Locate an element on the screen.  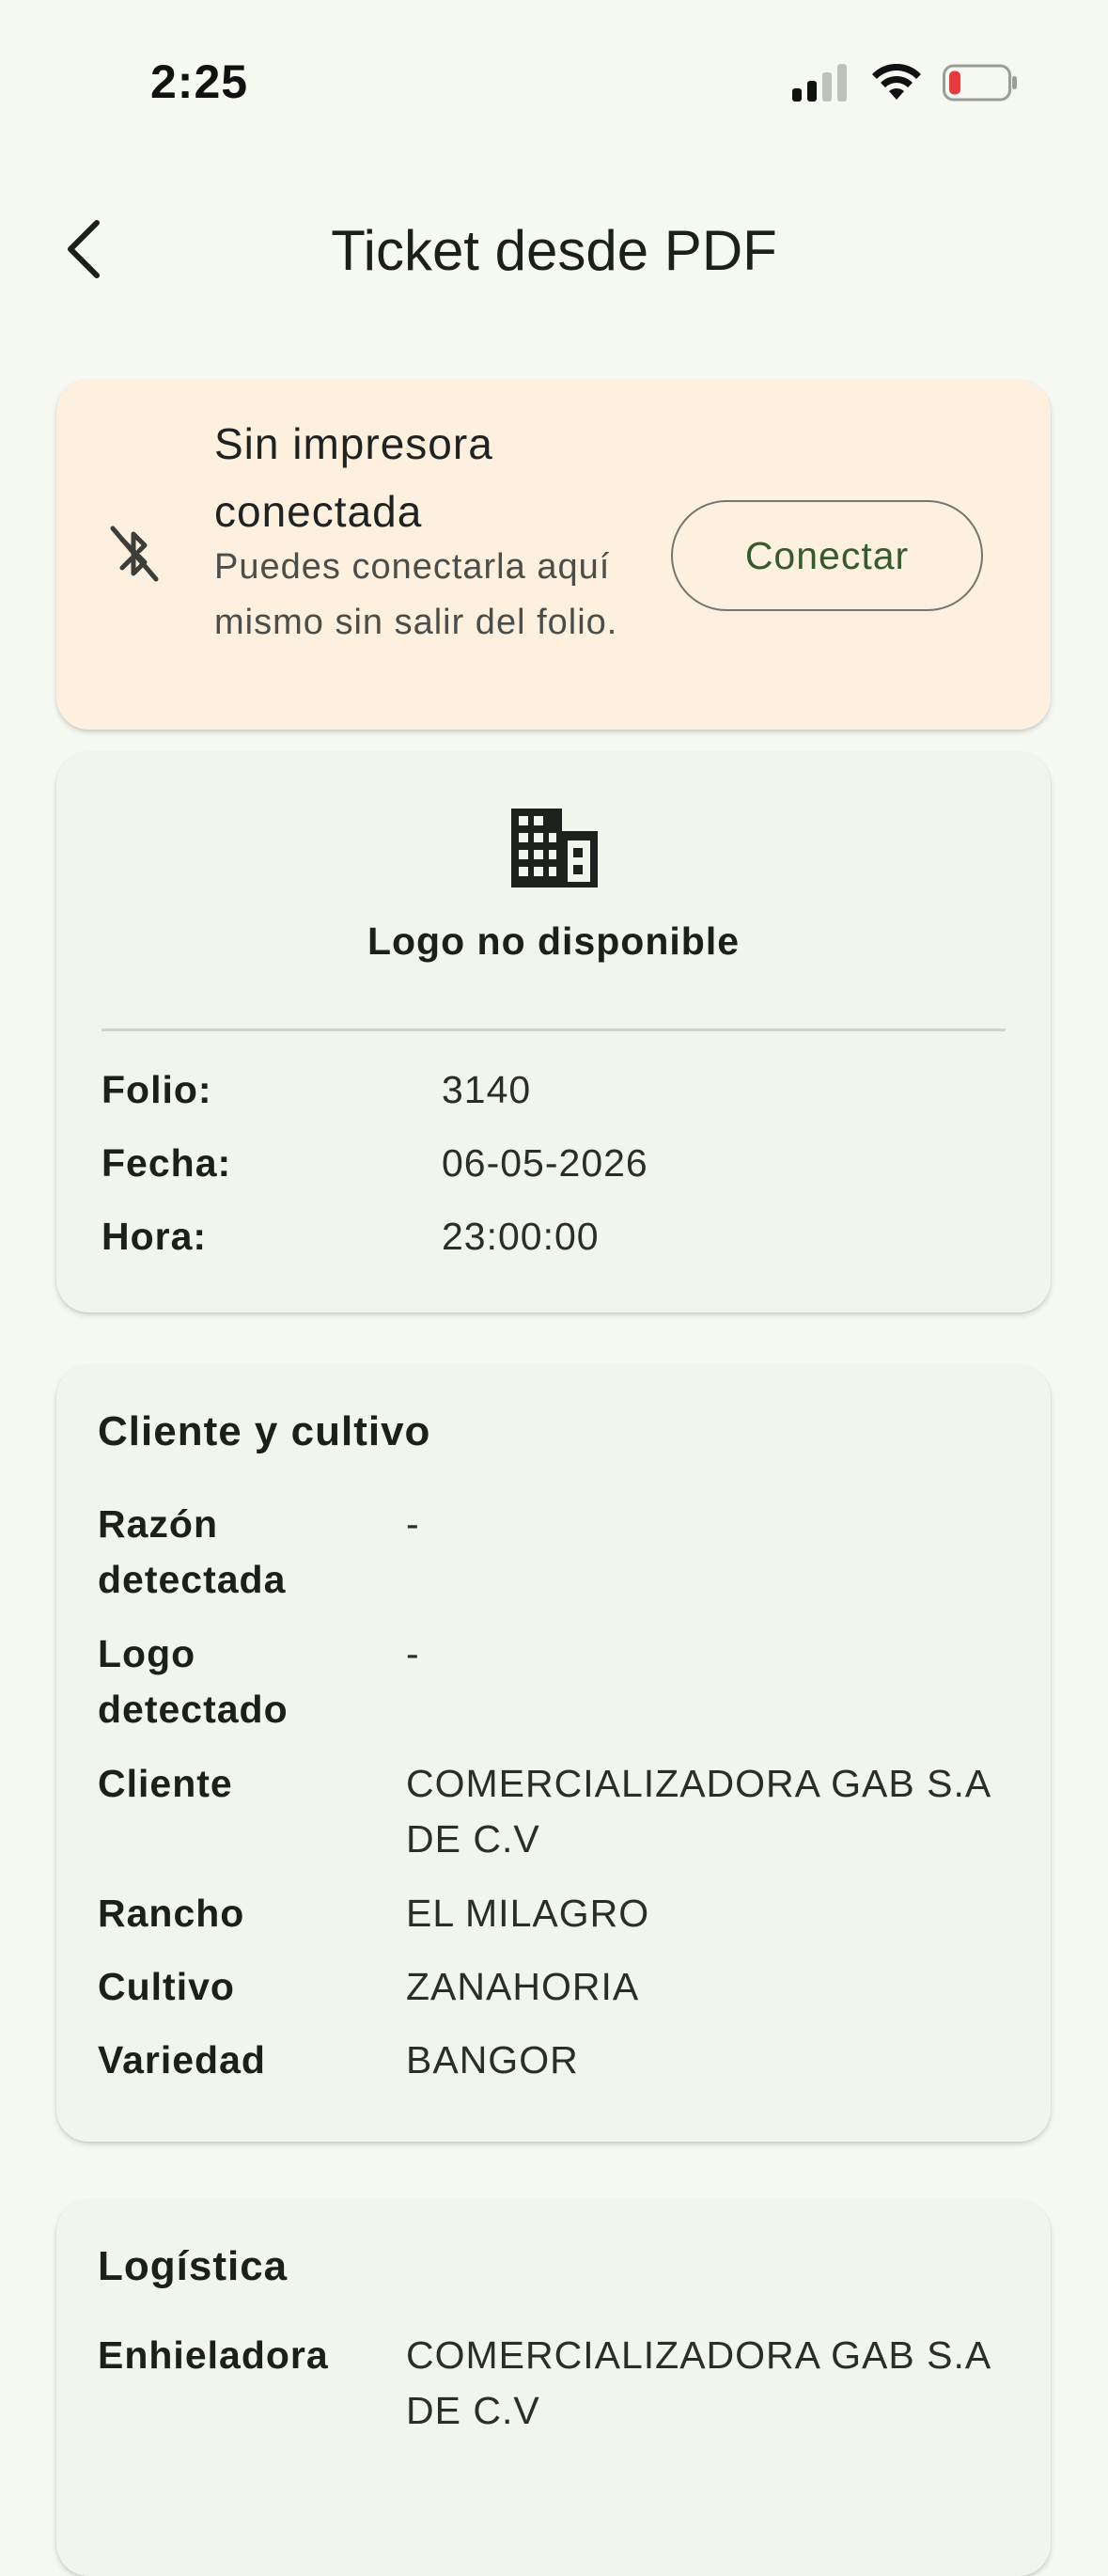
detected-logo-row: Logo detectado - is located at coordinates (553, 1683).